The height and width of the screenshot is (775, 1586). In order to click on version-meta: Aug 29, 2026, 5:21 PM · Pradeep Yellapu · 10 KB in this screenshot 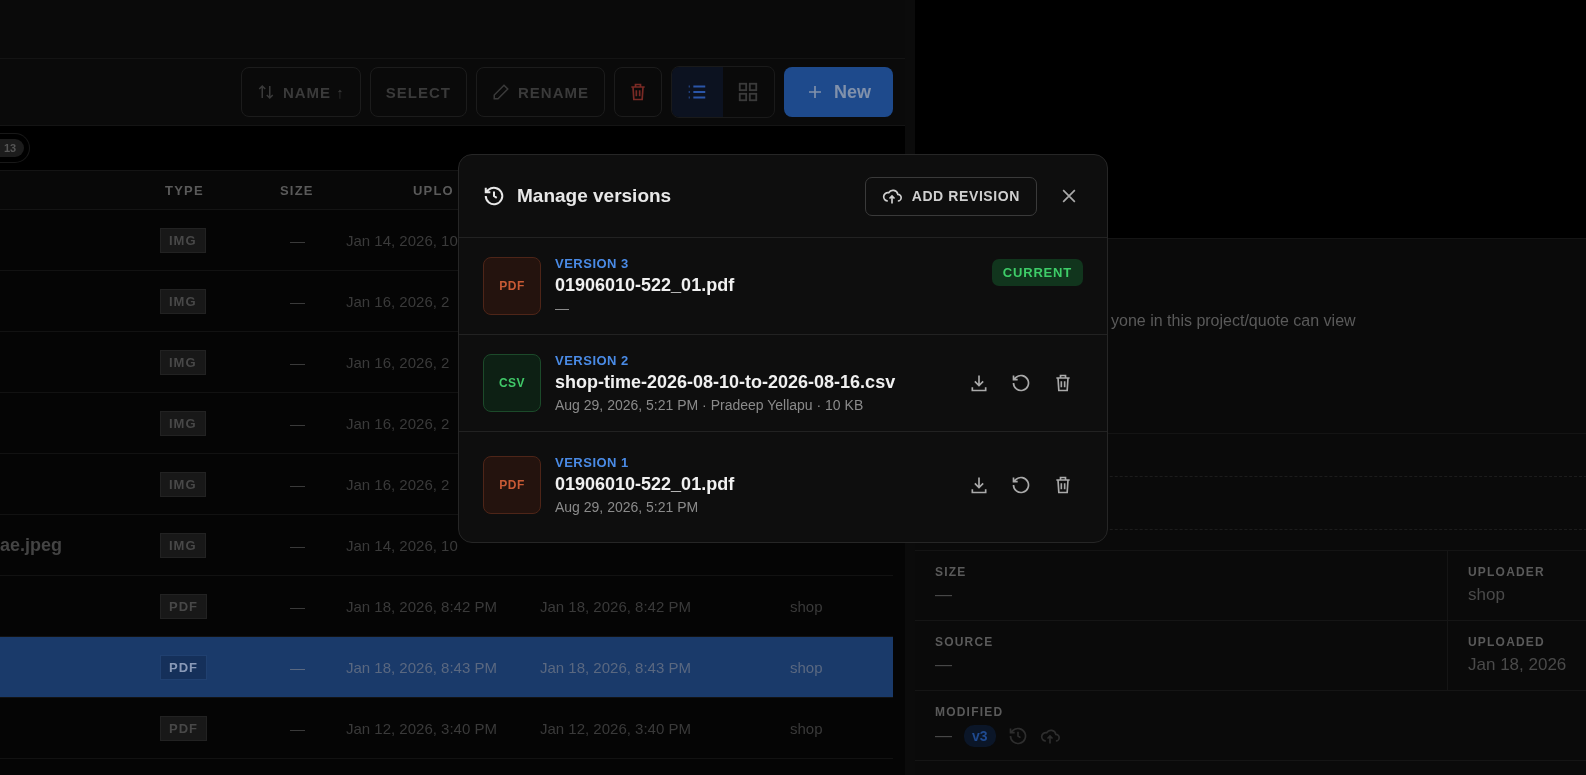, I will do `click(710, 405)`.